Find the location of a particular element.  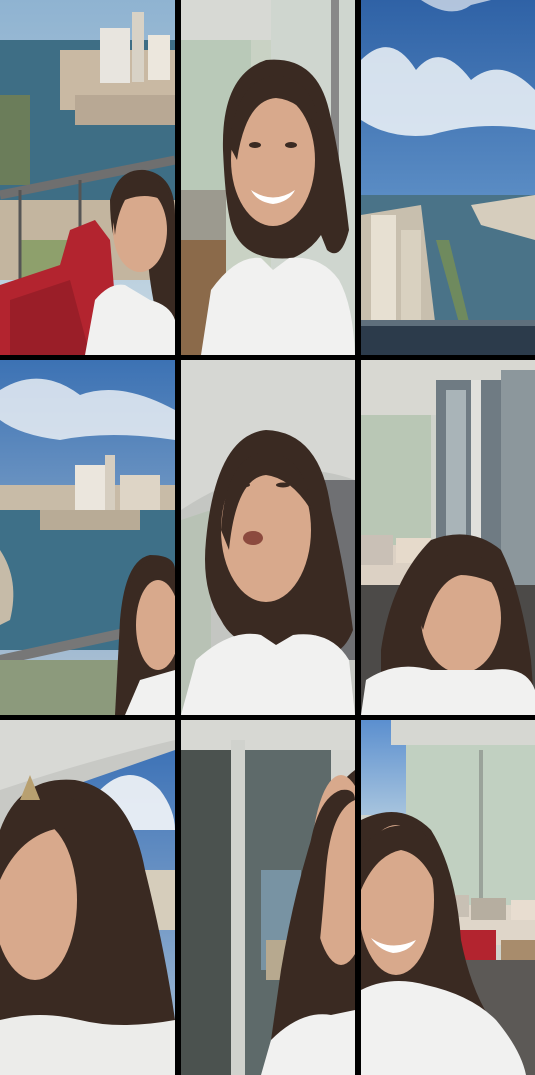

photo-sky-waterway-view is located at coordinates (448, 177).